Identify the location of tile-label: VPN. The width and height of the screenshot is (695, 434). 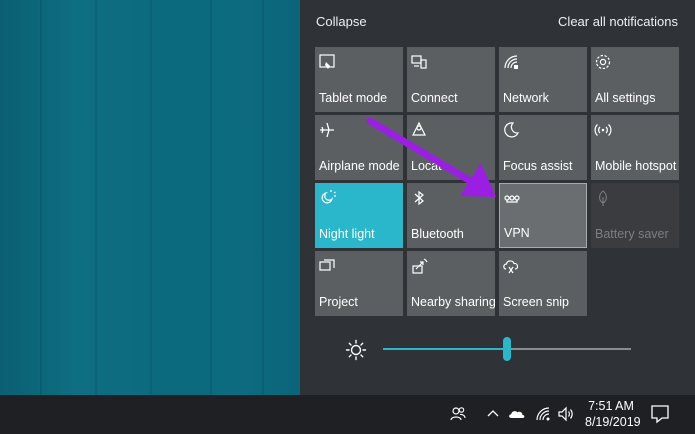
(517, 233).